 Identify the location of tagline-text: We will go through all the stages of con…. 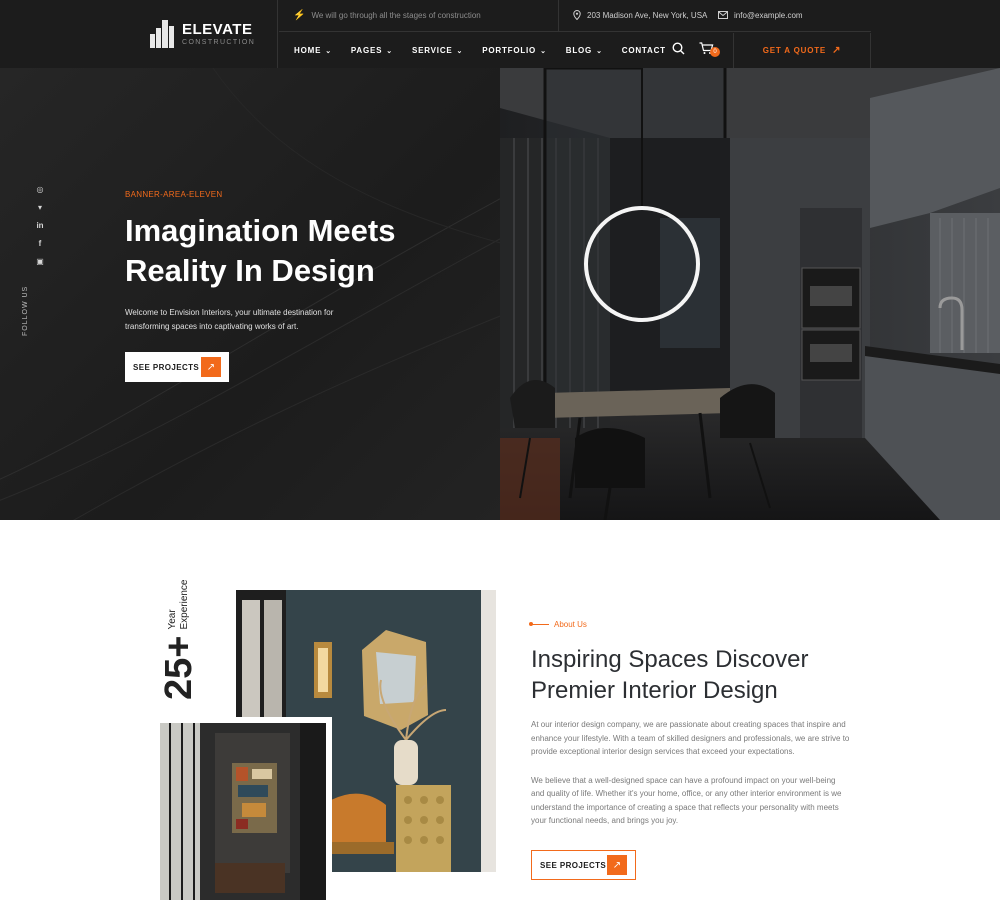
(396, 15).